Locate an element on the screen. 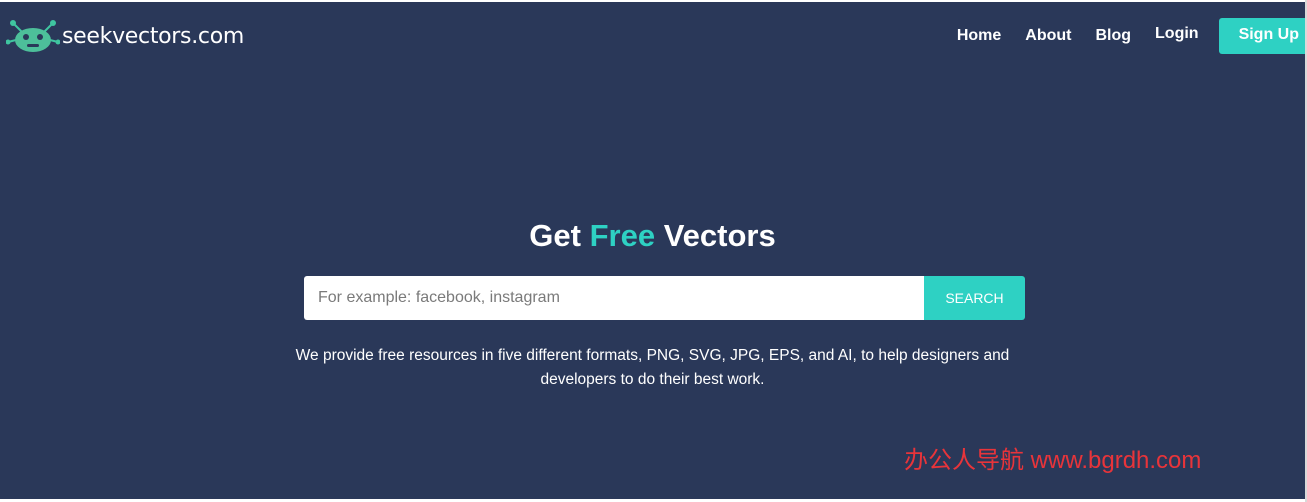 Image resolution: width=1307 pixels, height=502 pixels. robot-icon is located at coordinates (33, 36).